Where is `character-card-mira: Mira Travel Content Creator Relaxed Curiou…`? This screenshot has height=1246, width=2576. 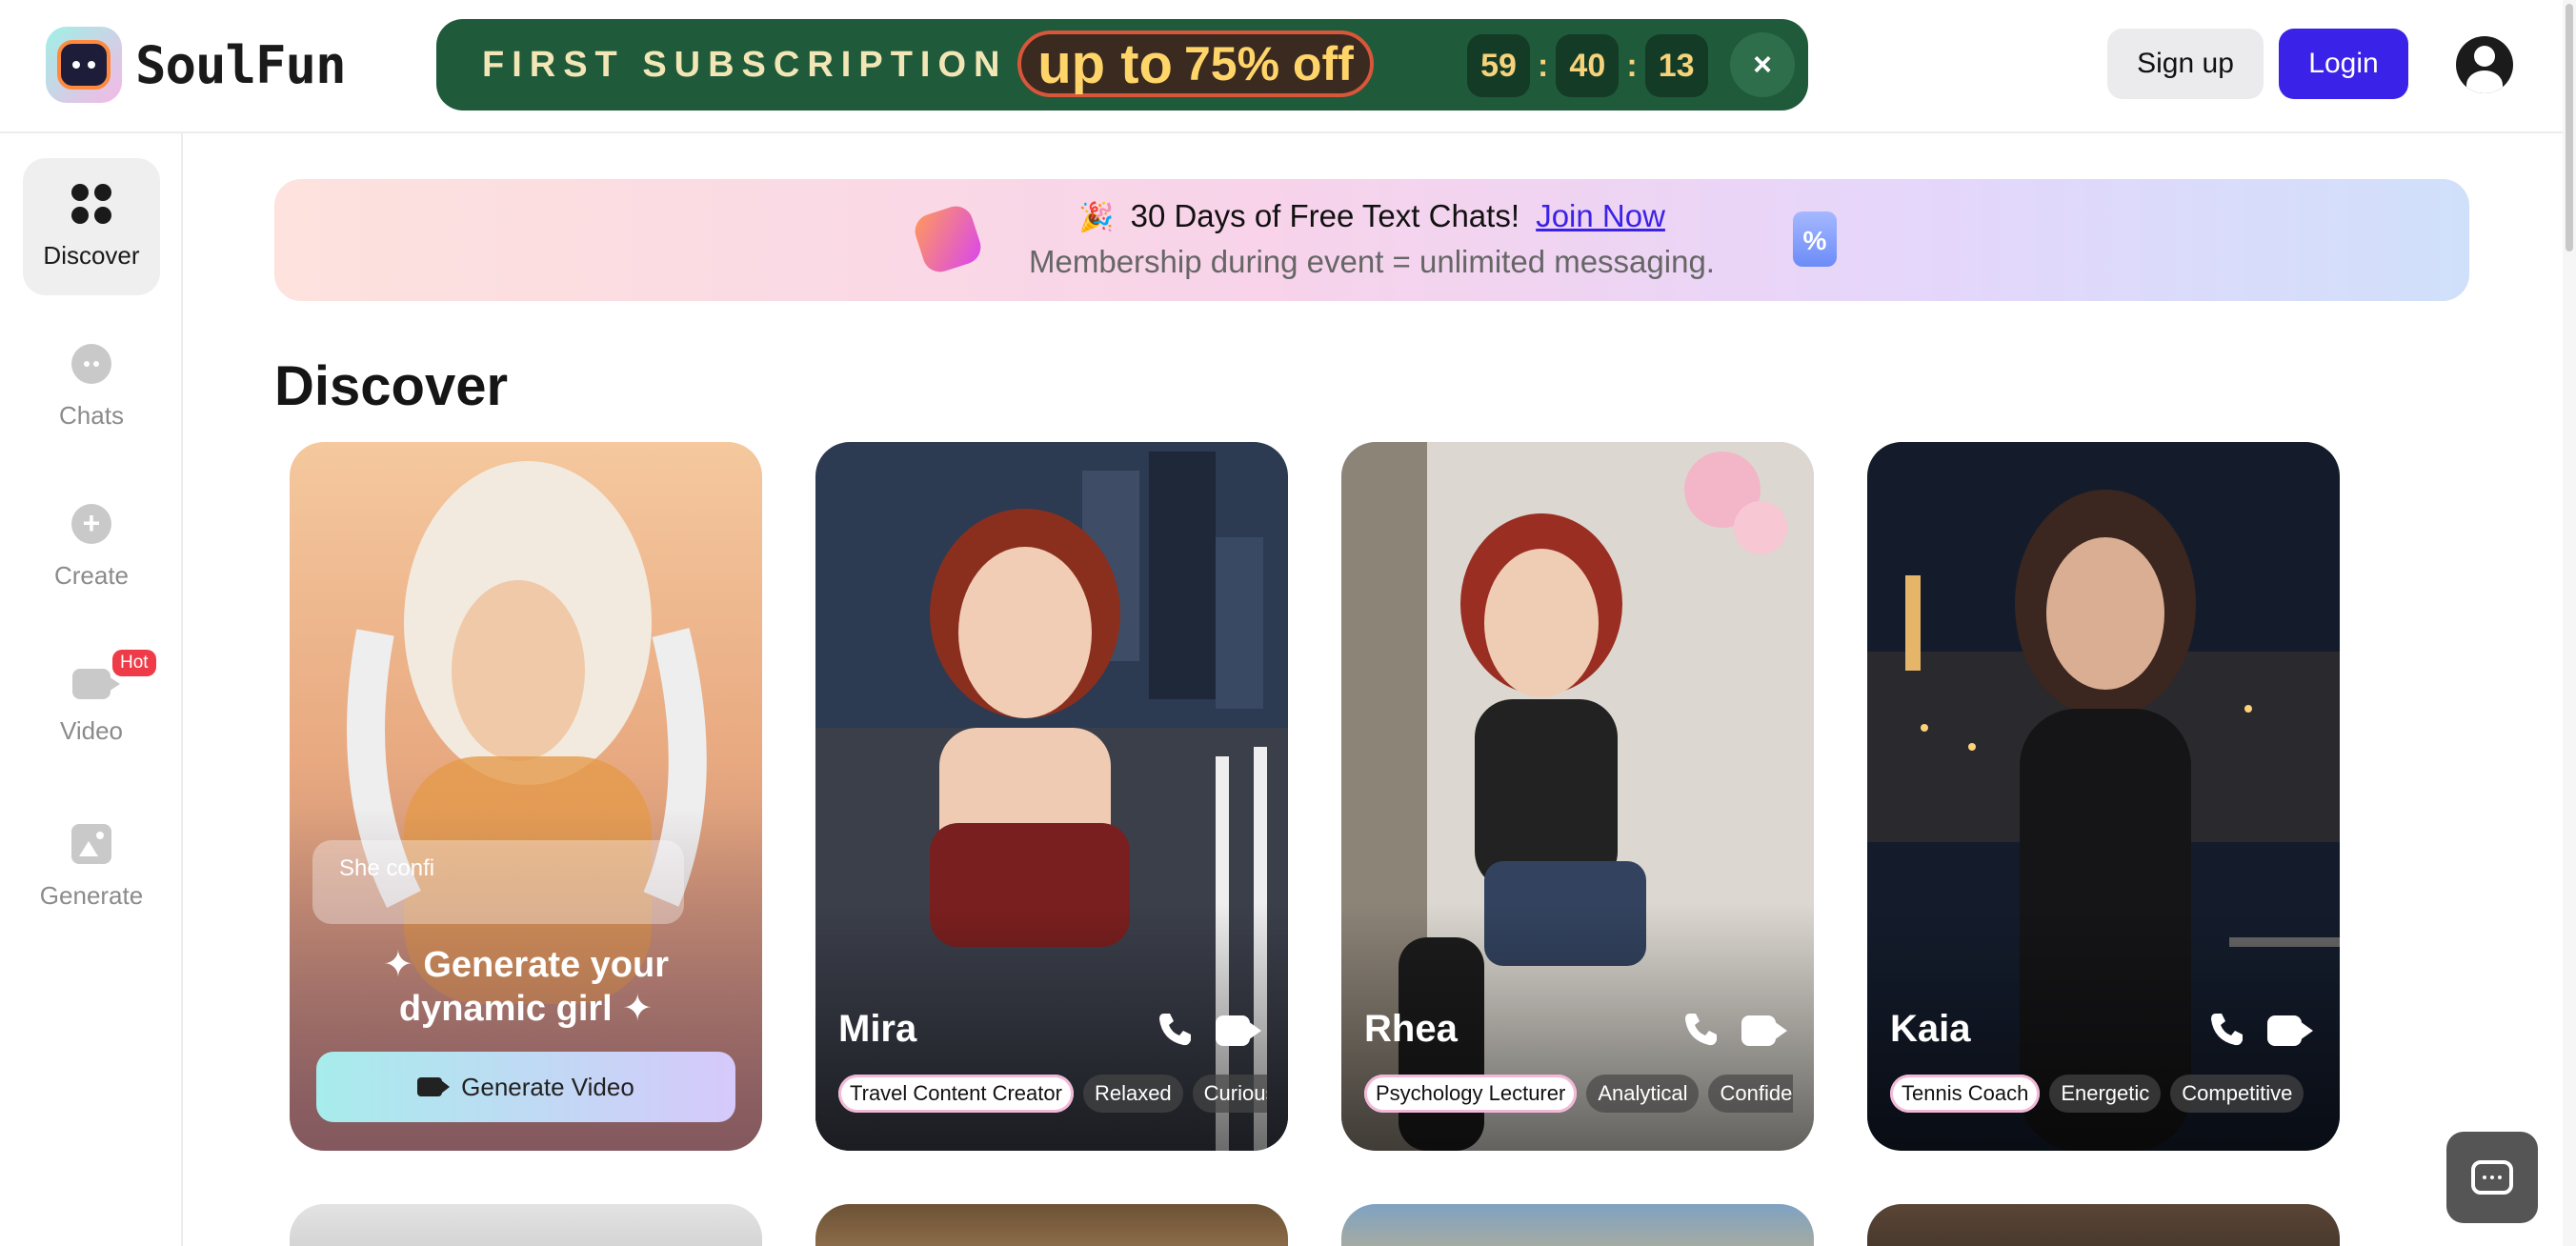
character-card-mira: Mira Travel Content Creator Relaxed Curiou… is located at coordinates (1052, 796).